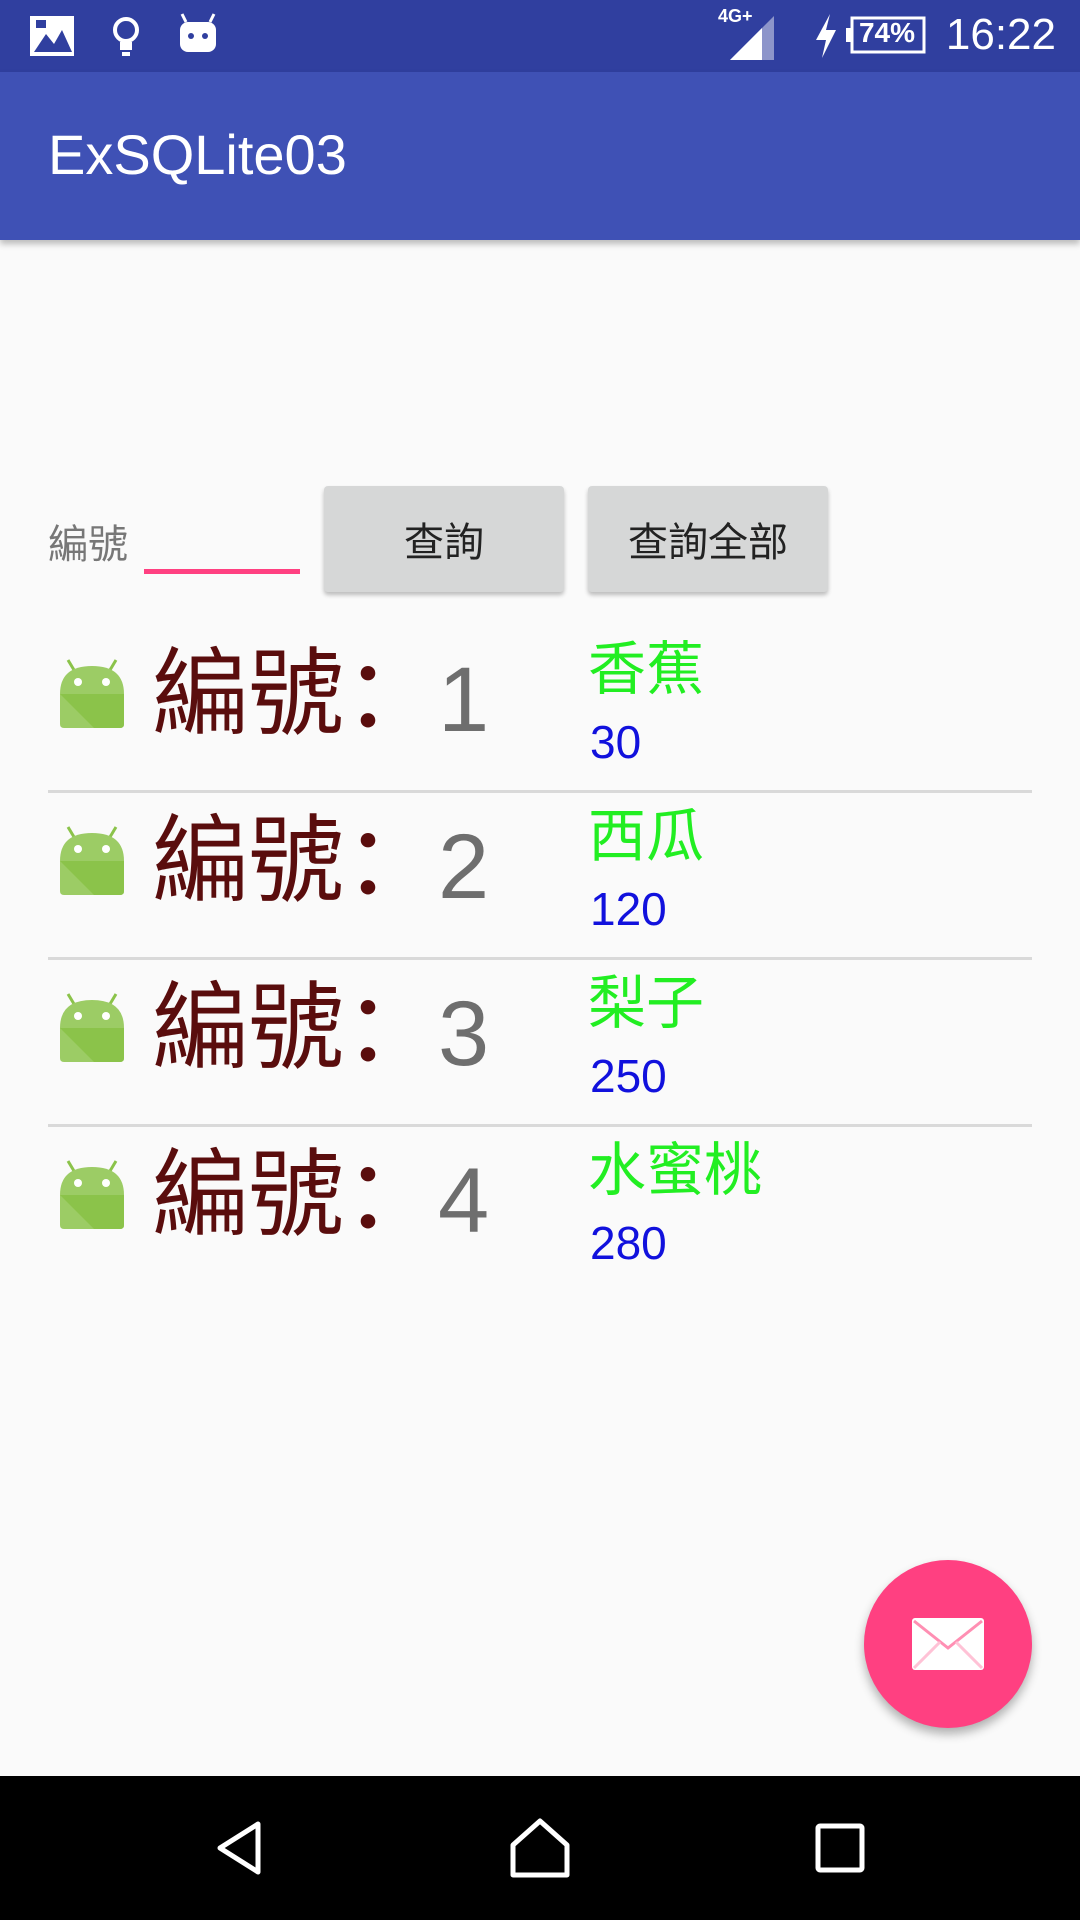 This screenshot has height=1920, width=1080. Describe the element at coordinates (540, 1043) in the screenshot. I see `list-item: 編號： 3 梨子 250` at that location.